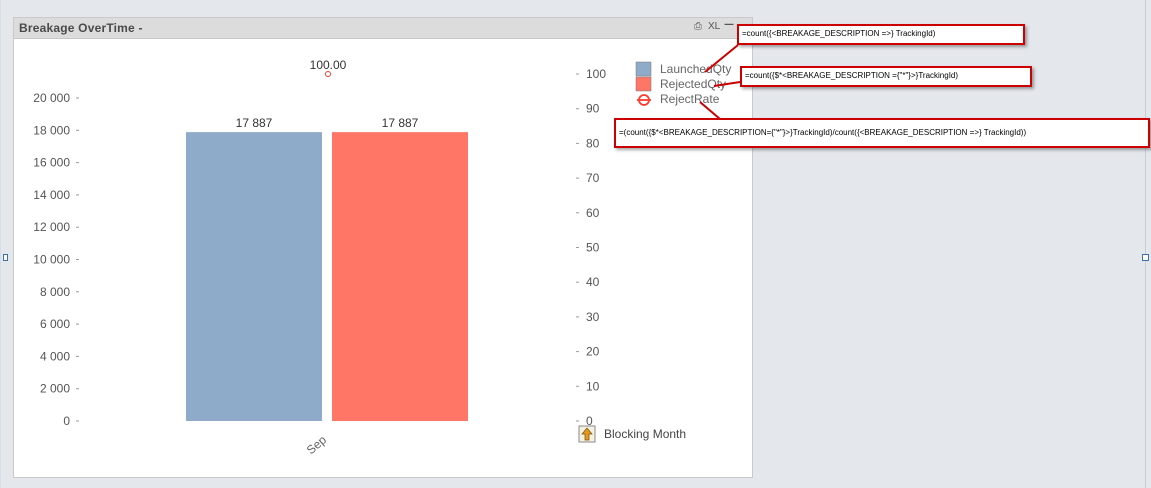 This screenshot has width=1151, height=488. Describe the element at coordinates (400, 277) in the screenshot. I see `bar-rejectedqty` at that location.